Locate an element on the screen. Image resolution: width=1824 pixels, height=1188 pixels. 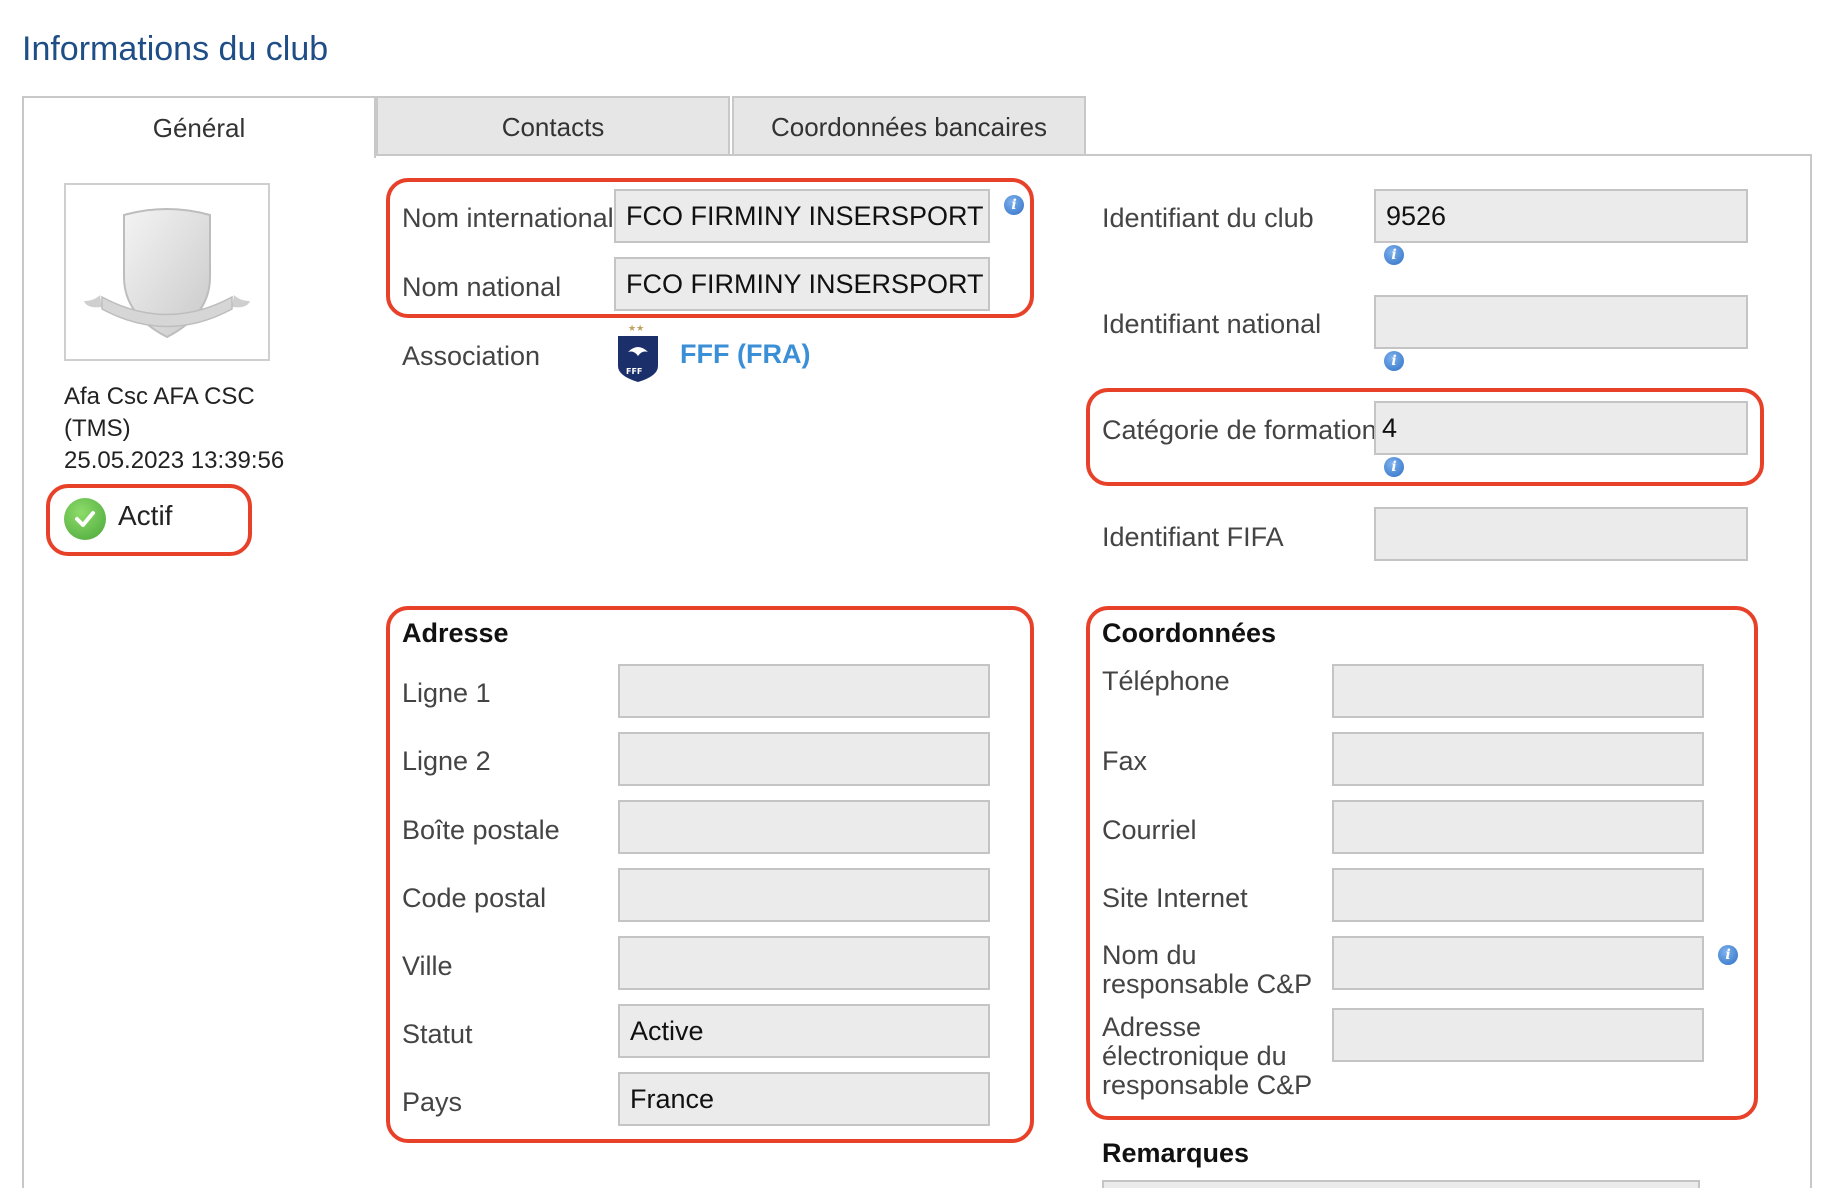
status-field-label: Statut is located at coordinates (437, 1034).